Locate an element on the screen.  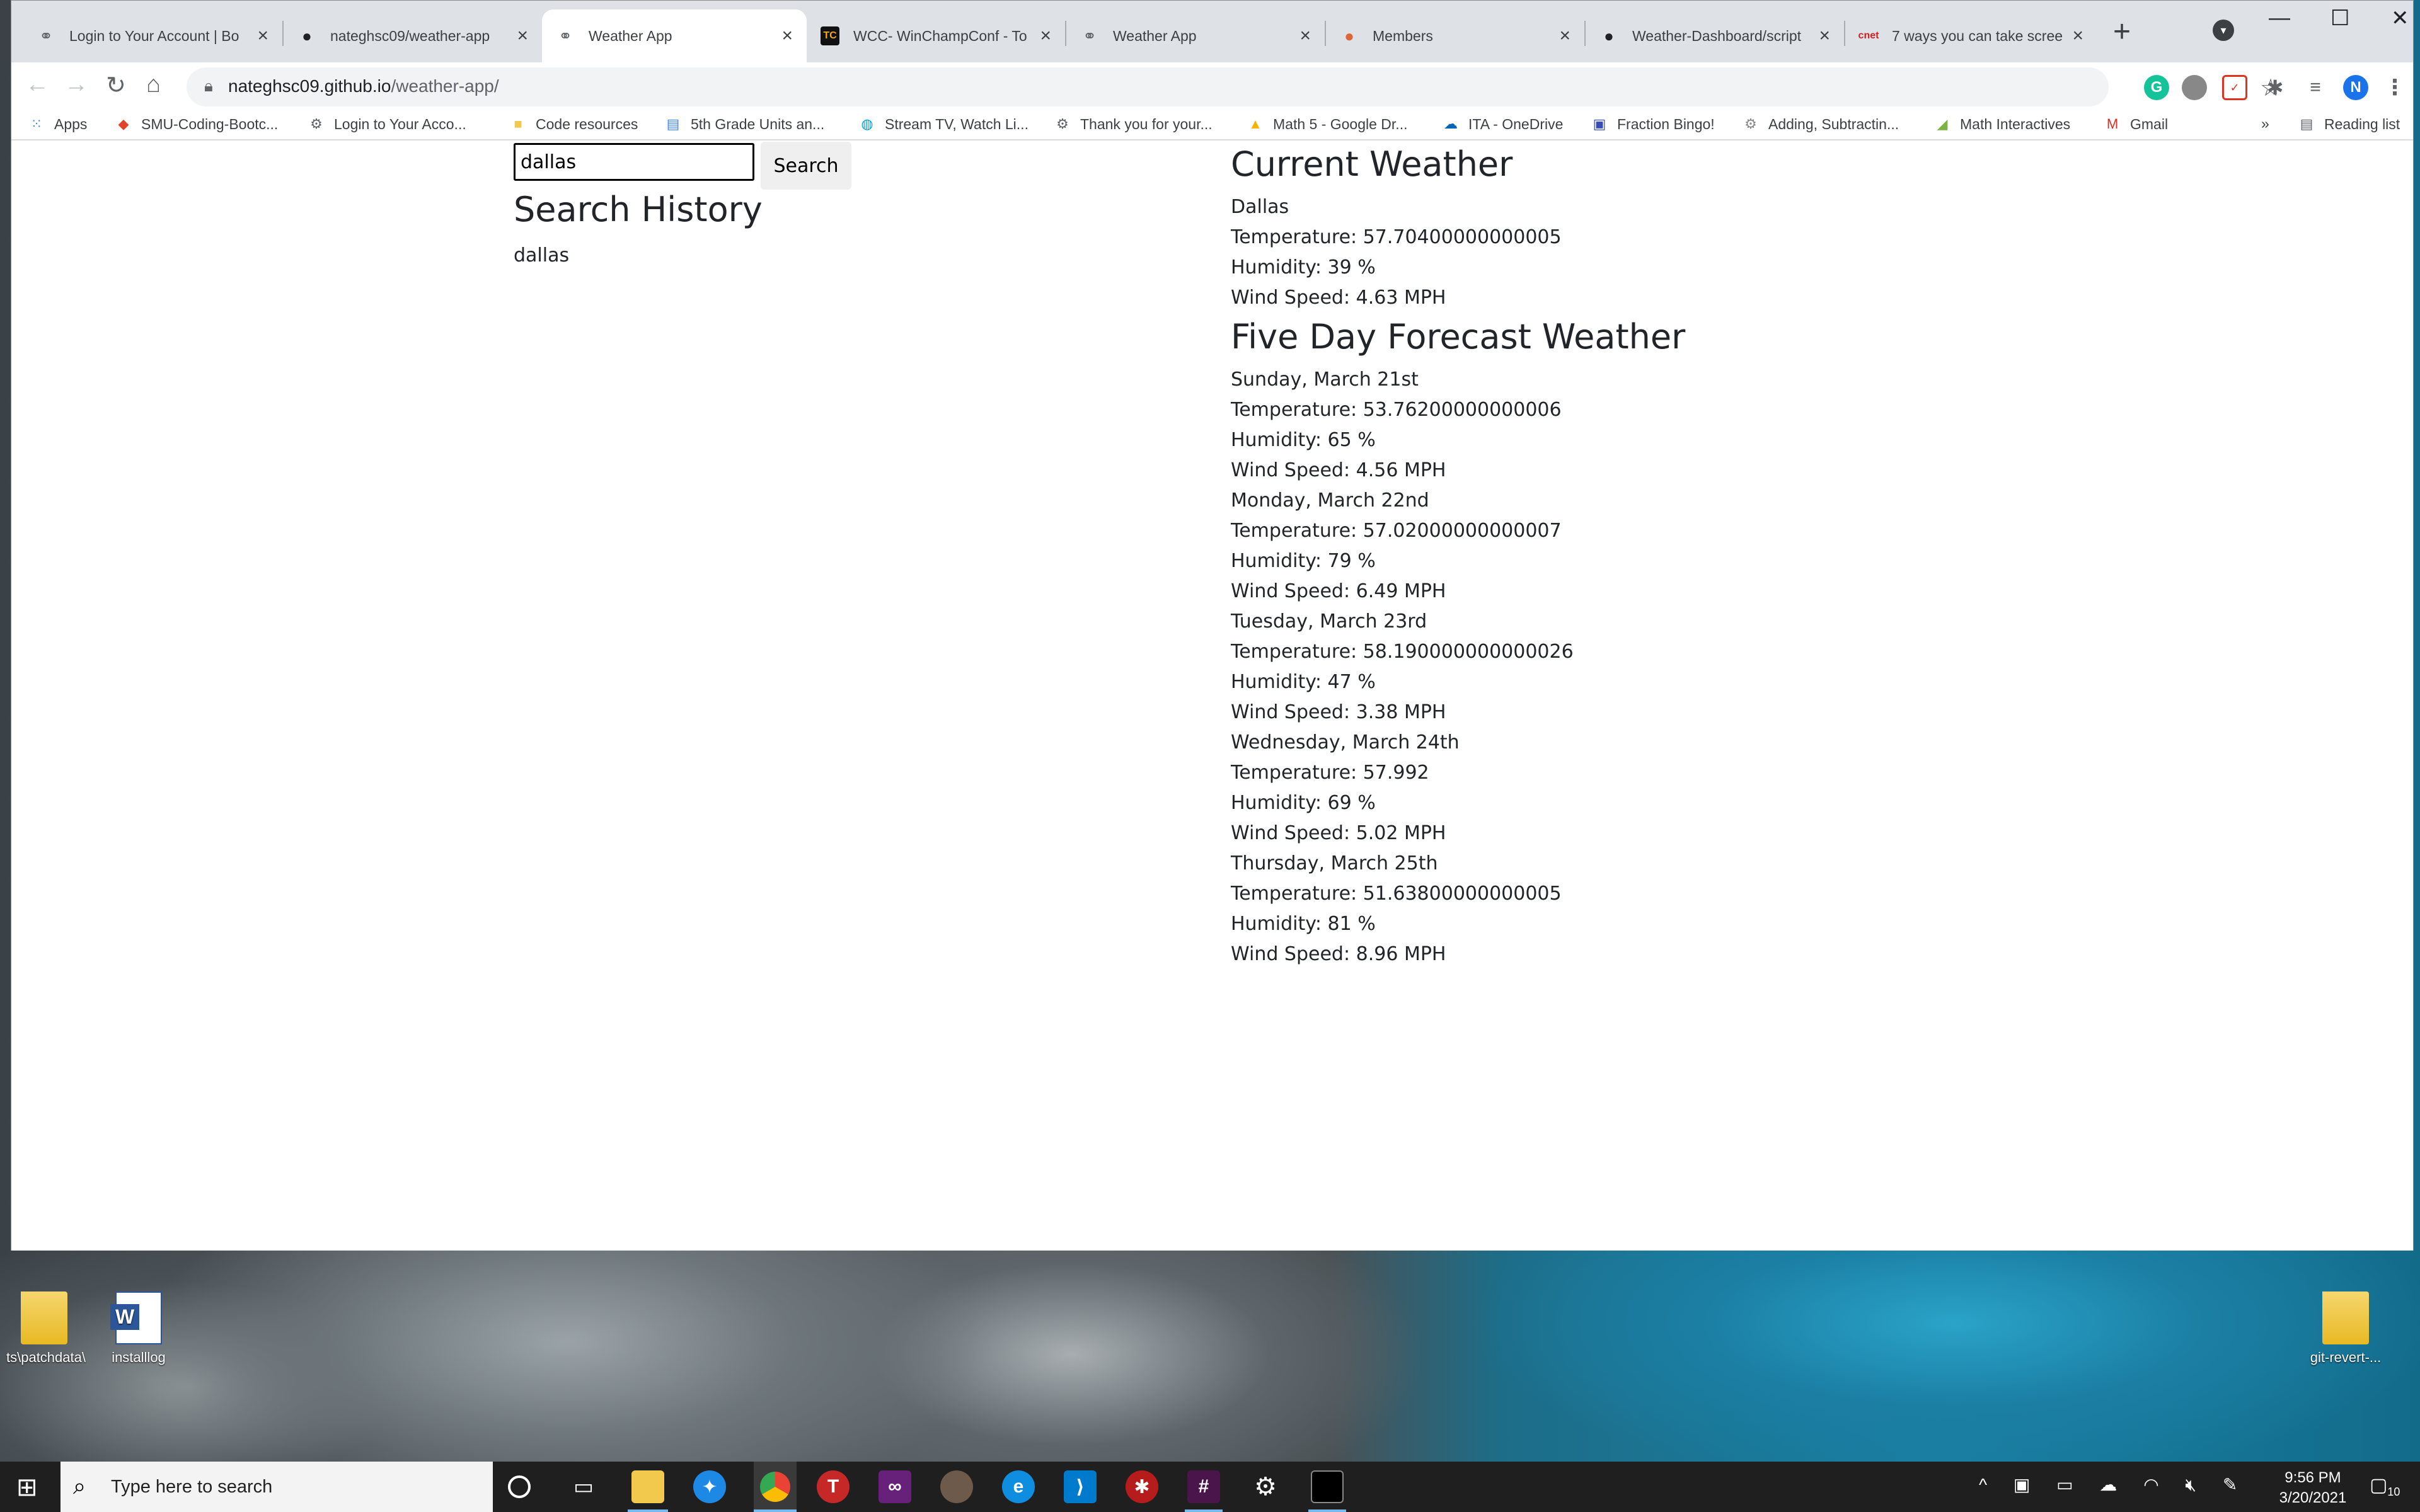
red-app-icon: ✱ is located at coordinates (1142, 1486).